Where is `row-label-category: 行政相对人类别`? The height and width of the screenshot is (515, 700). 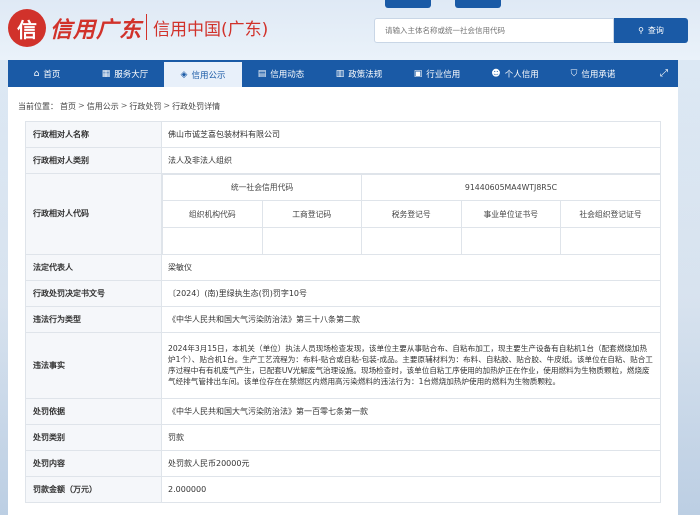 row-label-category: 行政相对人类别 is located at coordinates (93, 160).